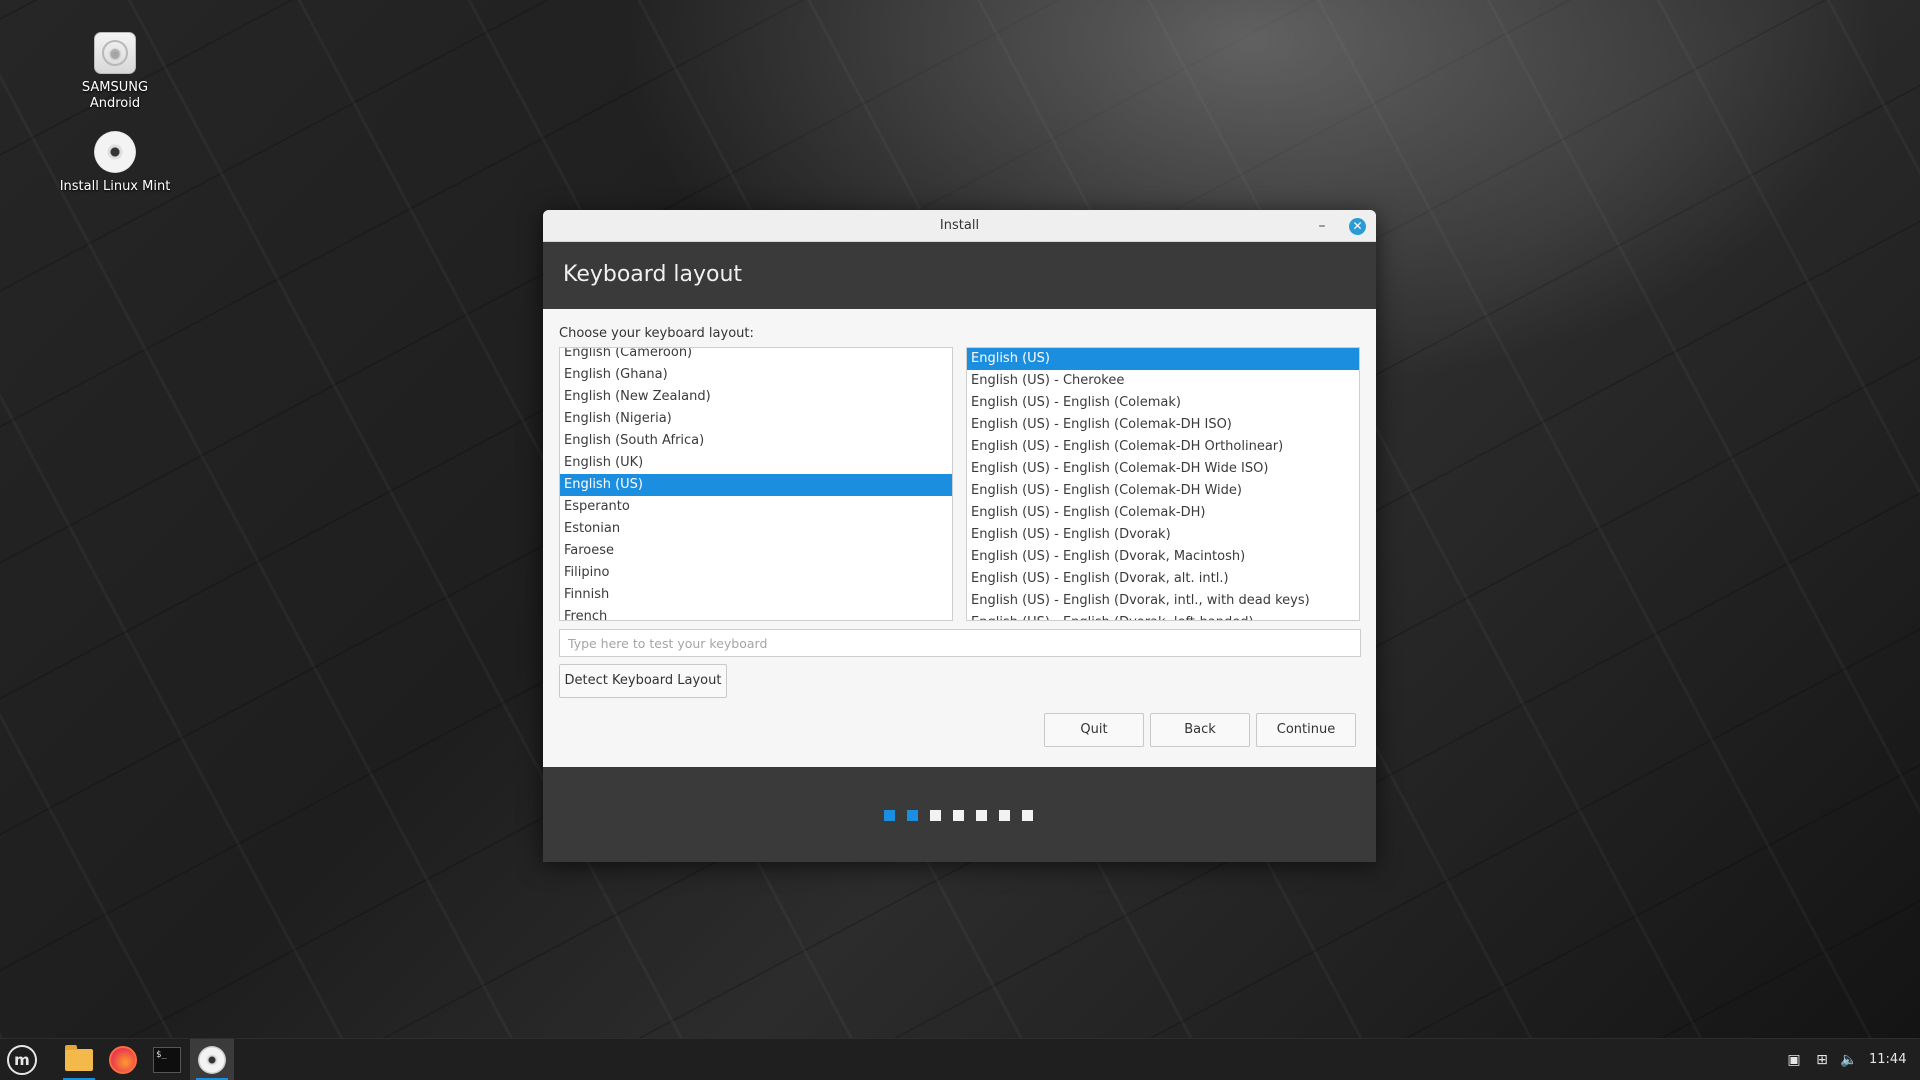 The height and width of the screenshot is (1080, 1920). I want to click on taskbar-installer, so click(212, 1059).